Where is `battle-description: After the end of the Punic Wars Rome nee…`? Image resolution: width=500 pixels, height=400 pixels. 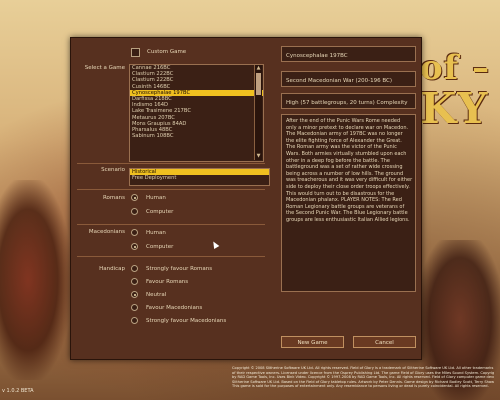 battle-description: After the end of the Punic Wars Rome nee… is located at coordinates (348, 203).